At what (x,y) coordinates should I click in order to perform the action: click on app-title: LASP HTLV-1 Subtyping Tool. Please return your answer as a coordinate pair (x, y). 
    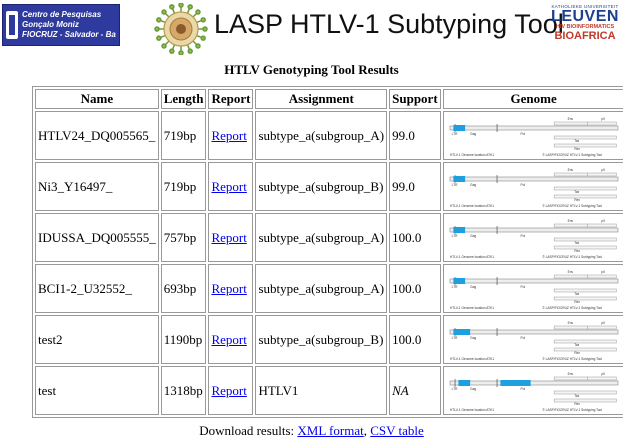
    Looking at the image, I should click on (389, 24).